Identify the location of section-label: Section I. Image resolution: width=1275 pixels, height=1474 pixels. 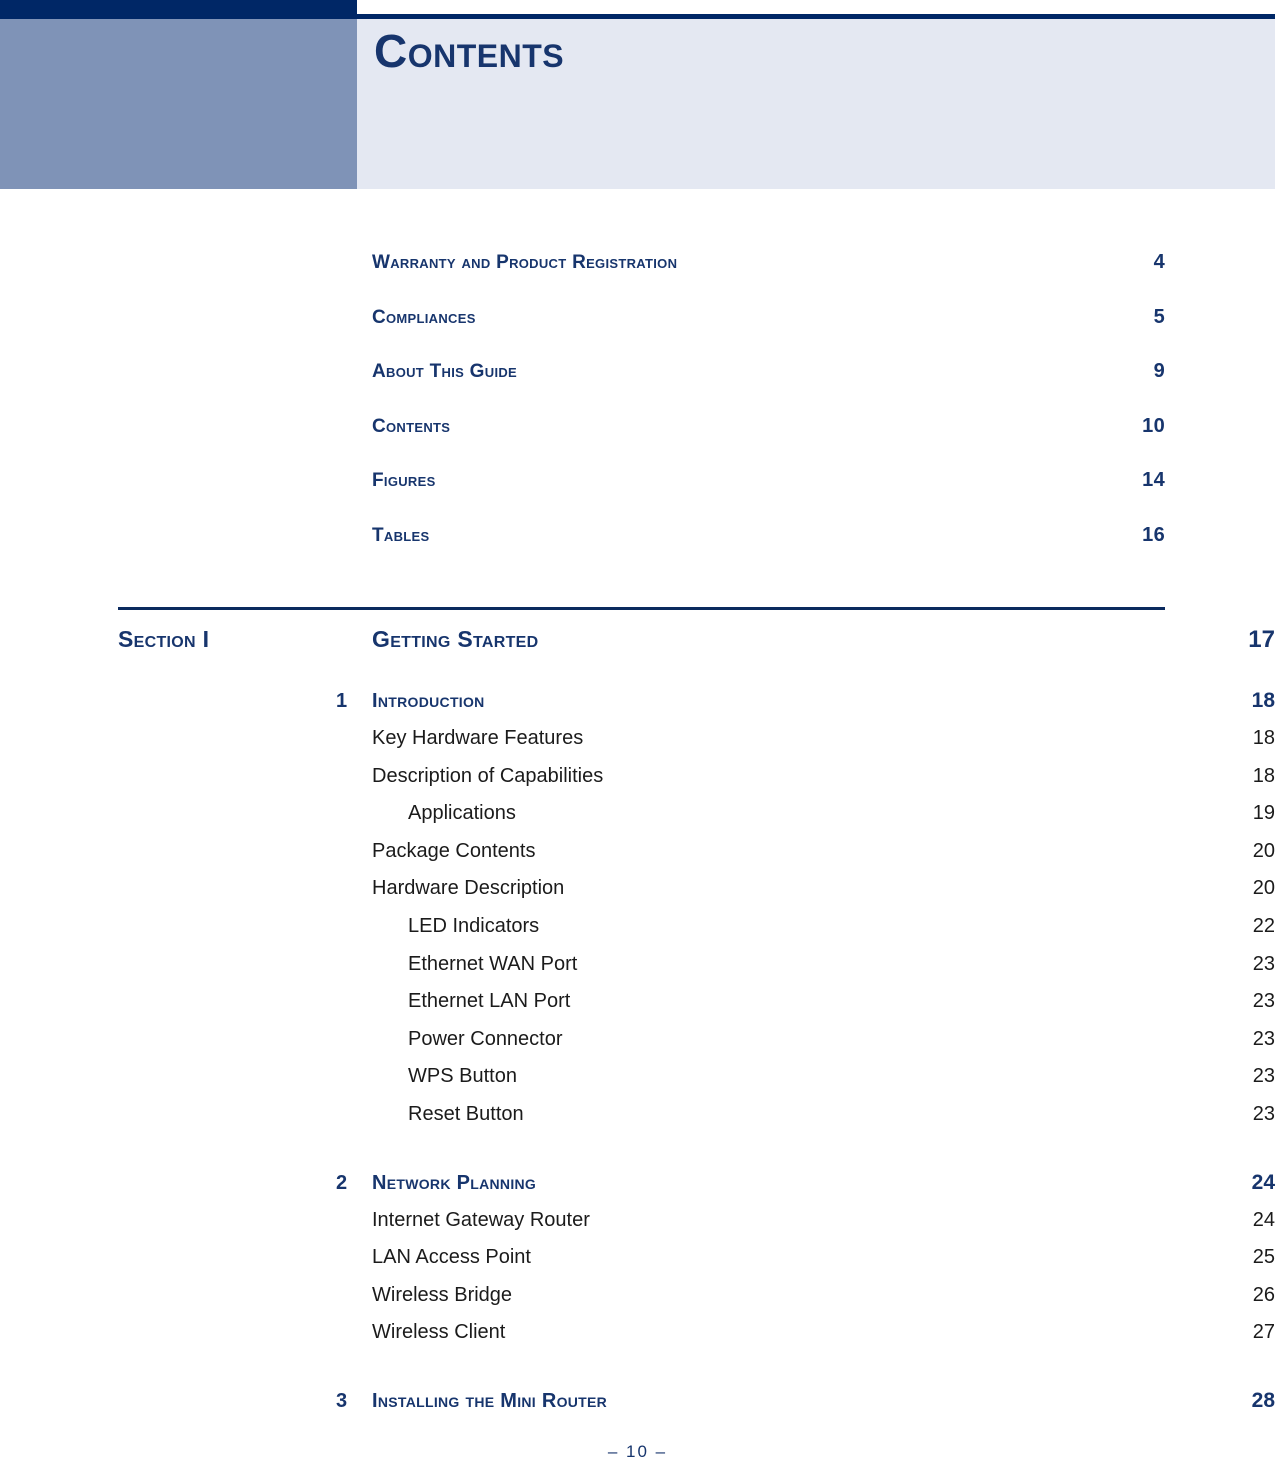
(164, 639).